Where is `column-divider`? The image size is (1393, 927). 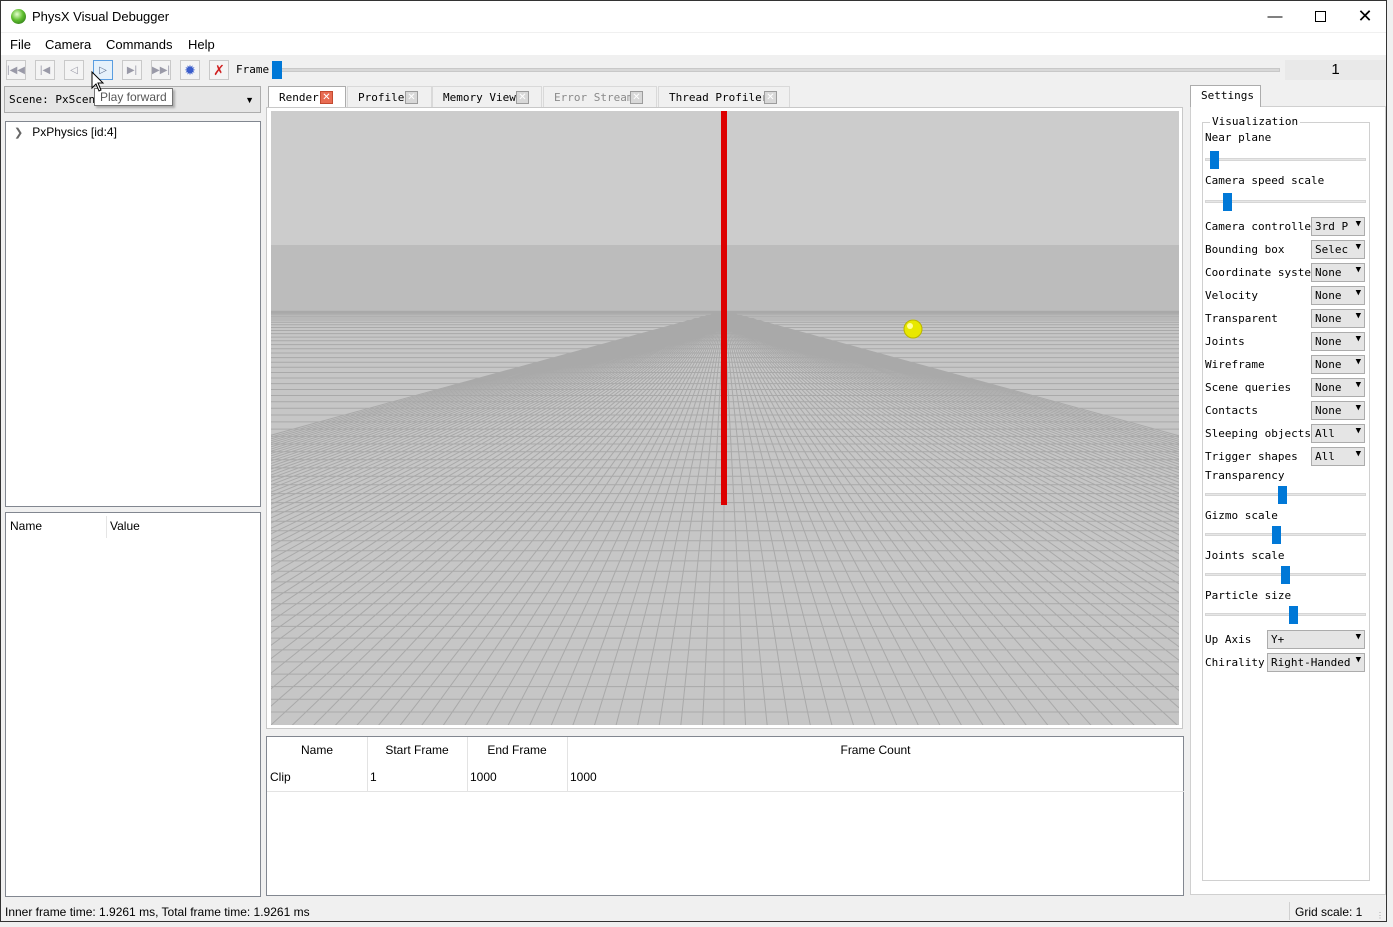
column-divider is located at coordinates (106, 527).